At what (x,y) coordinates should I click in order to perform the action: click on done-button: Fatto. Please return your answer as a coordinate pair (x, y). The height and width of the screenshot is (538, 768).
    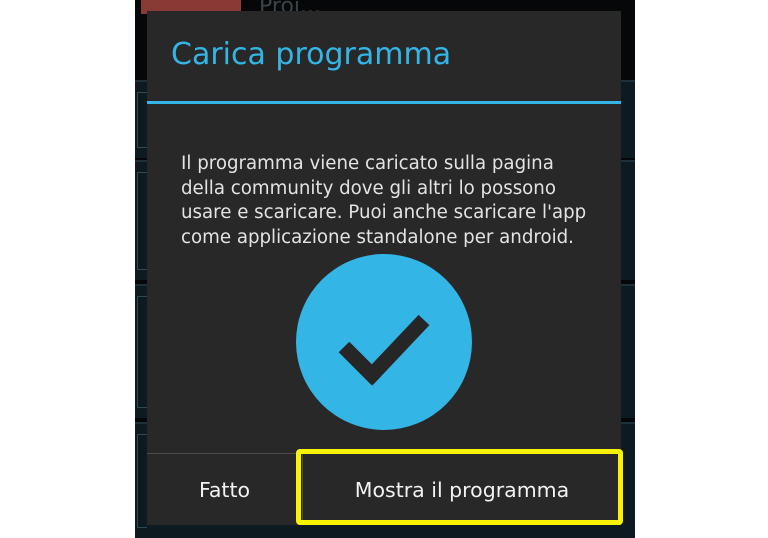
    Looking at the image, I should click on (224, 489).